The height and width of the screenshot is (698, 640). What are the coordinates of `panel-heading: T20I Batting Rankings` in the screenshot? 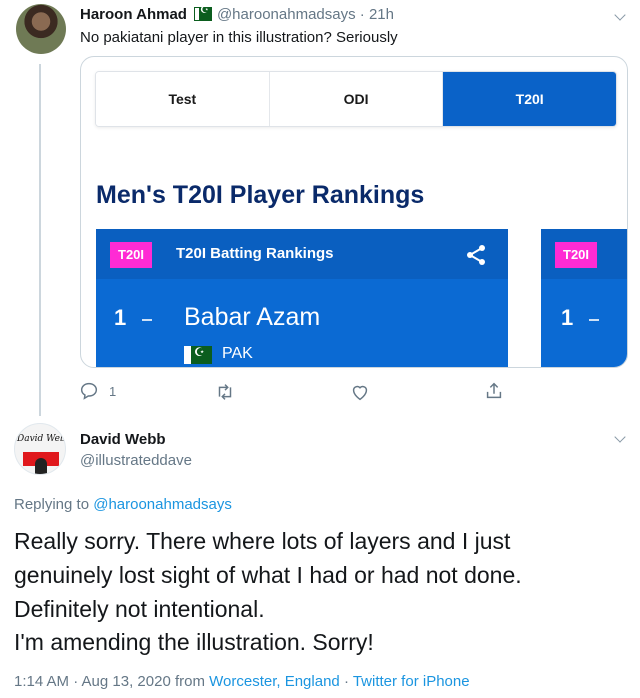 It's located at (255, 253).